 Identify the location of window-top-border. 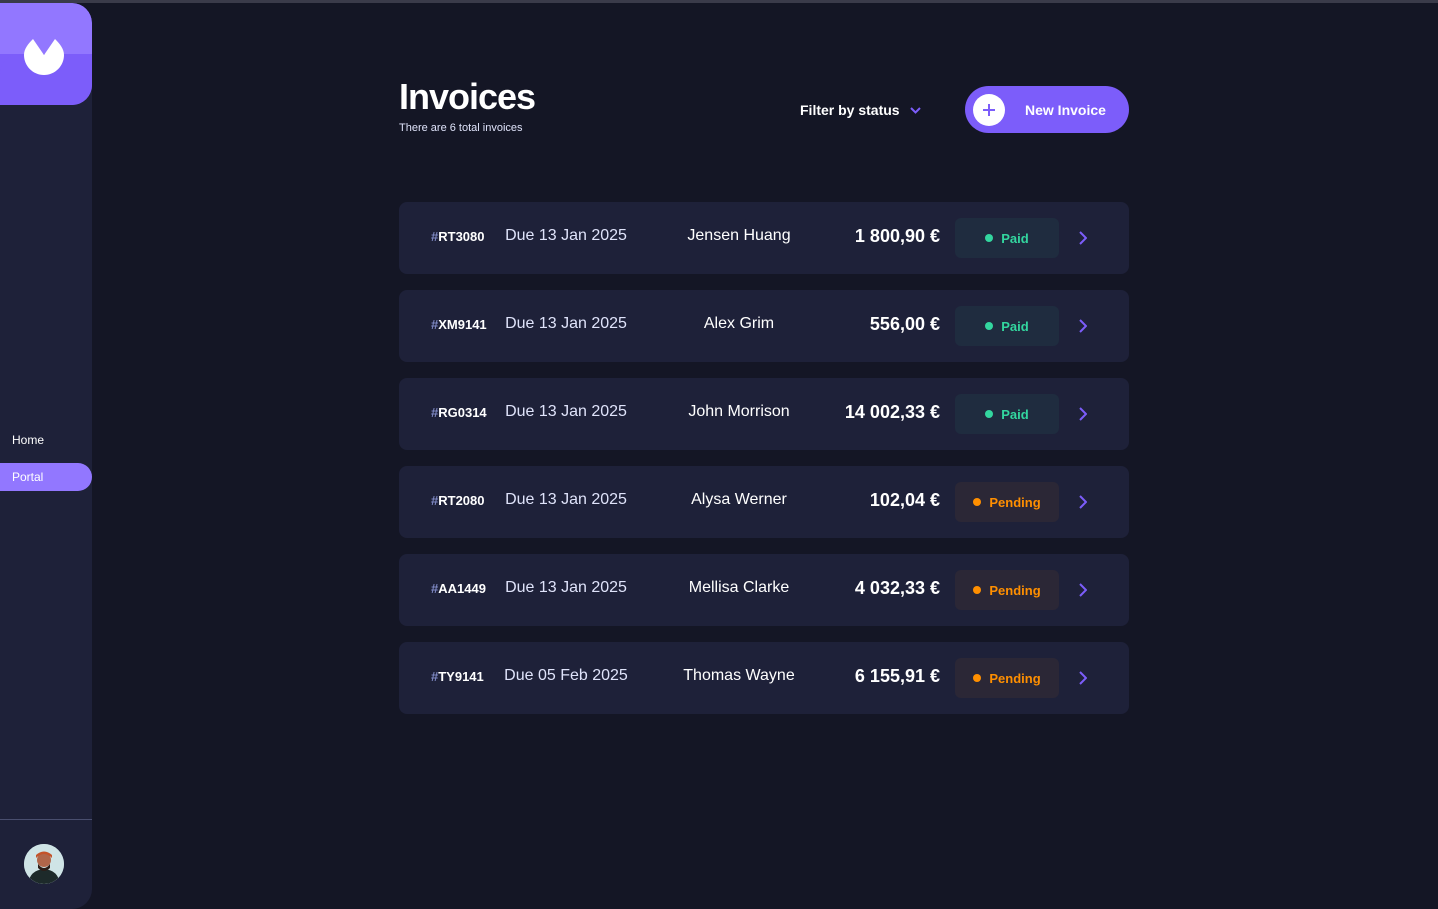
(719, 1).